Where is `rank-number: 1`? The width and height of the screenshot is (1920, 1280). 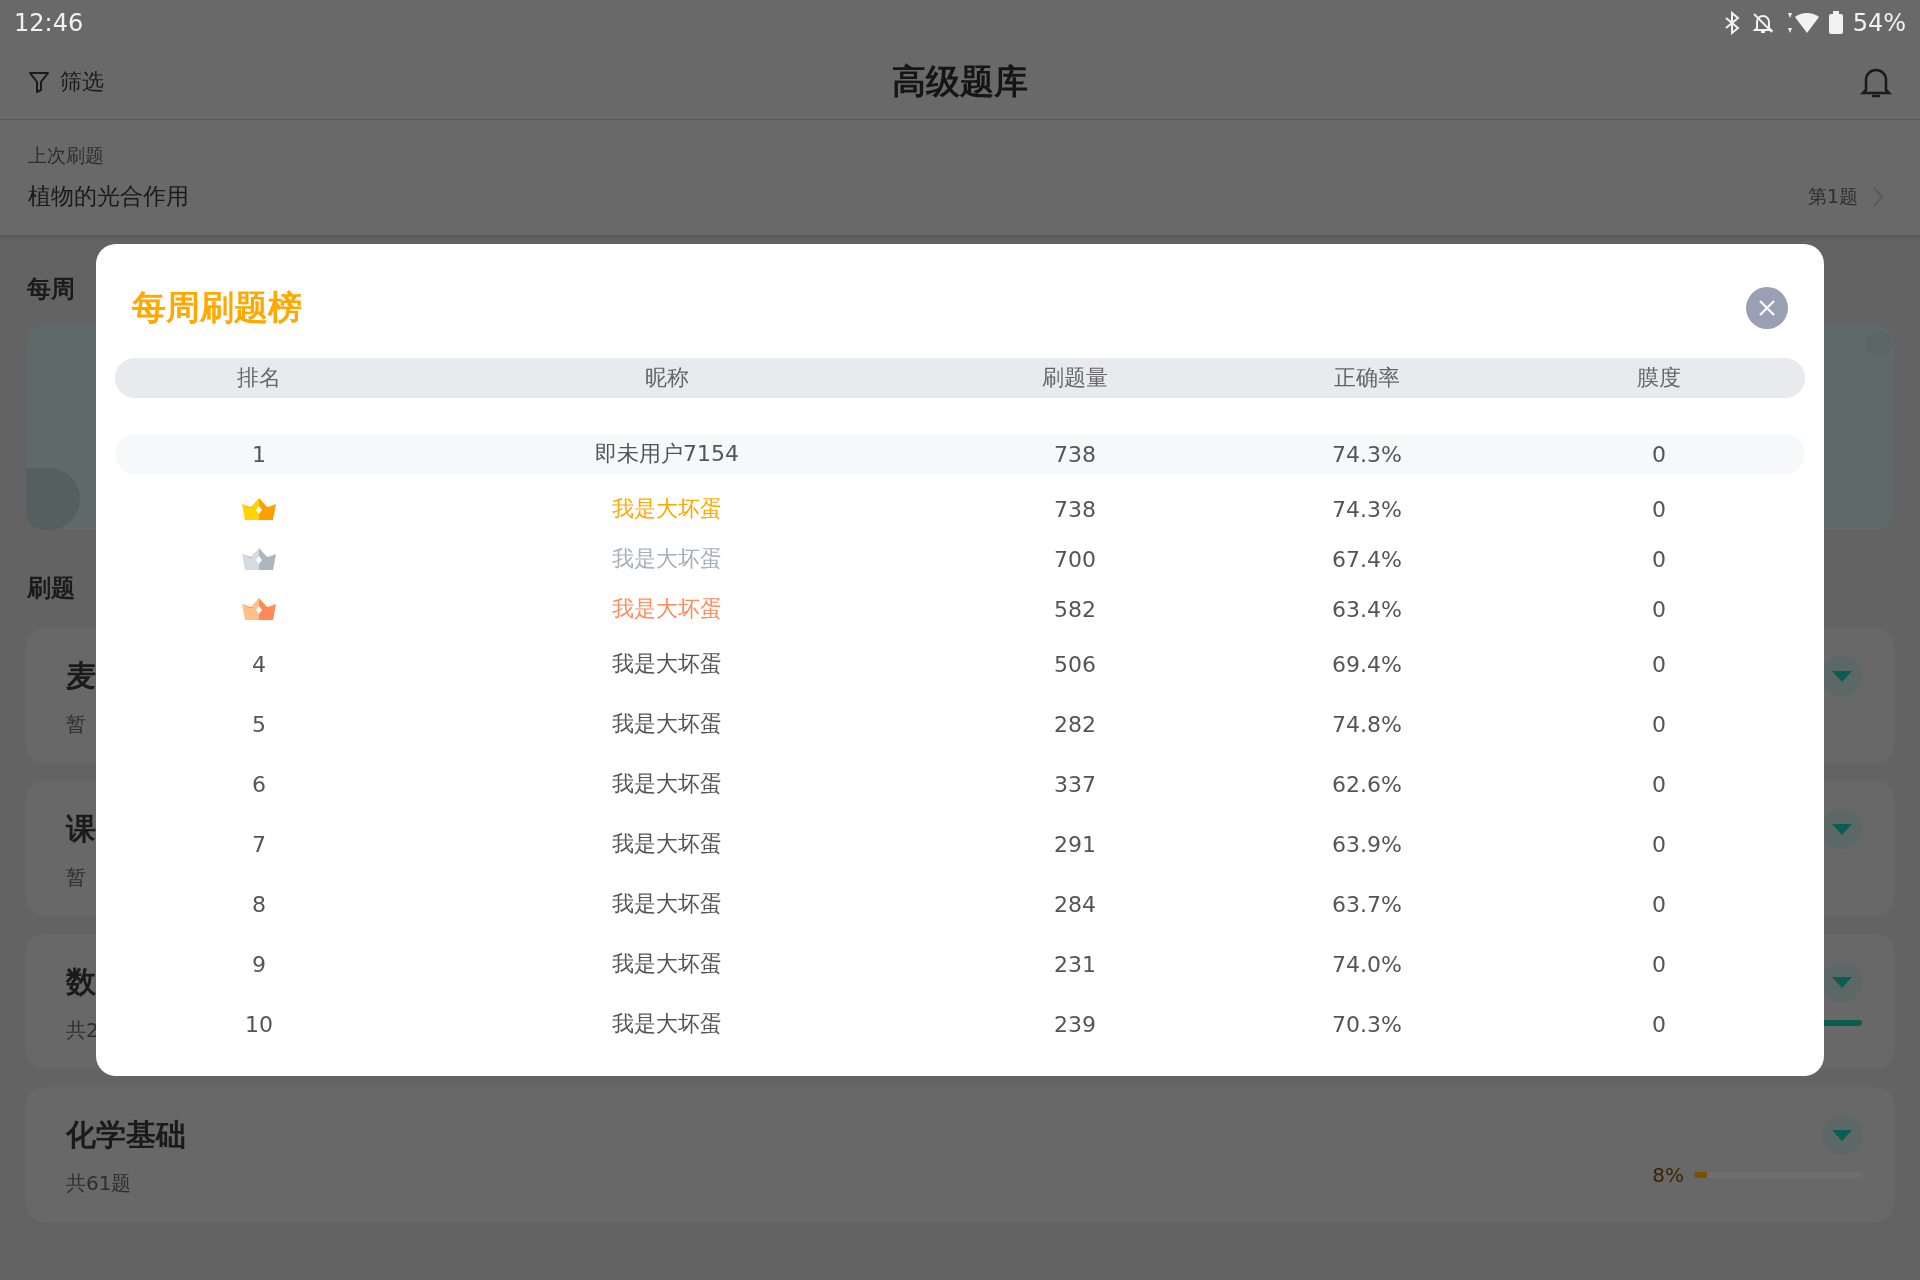 rank-number: 1 is located at coordinates (259, 454).